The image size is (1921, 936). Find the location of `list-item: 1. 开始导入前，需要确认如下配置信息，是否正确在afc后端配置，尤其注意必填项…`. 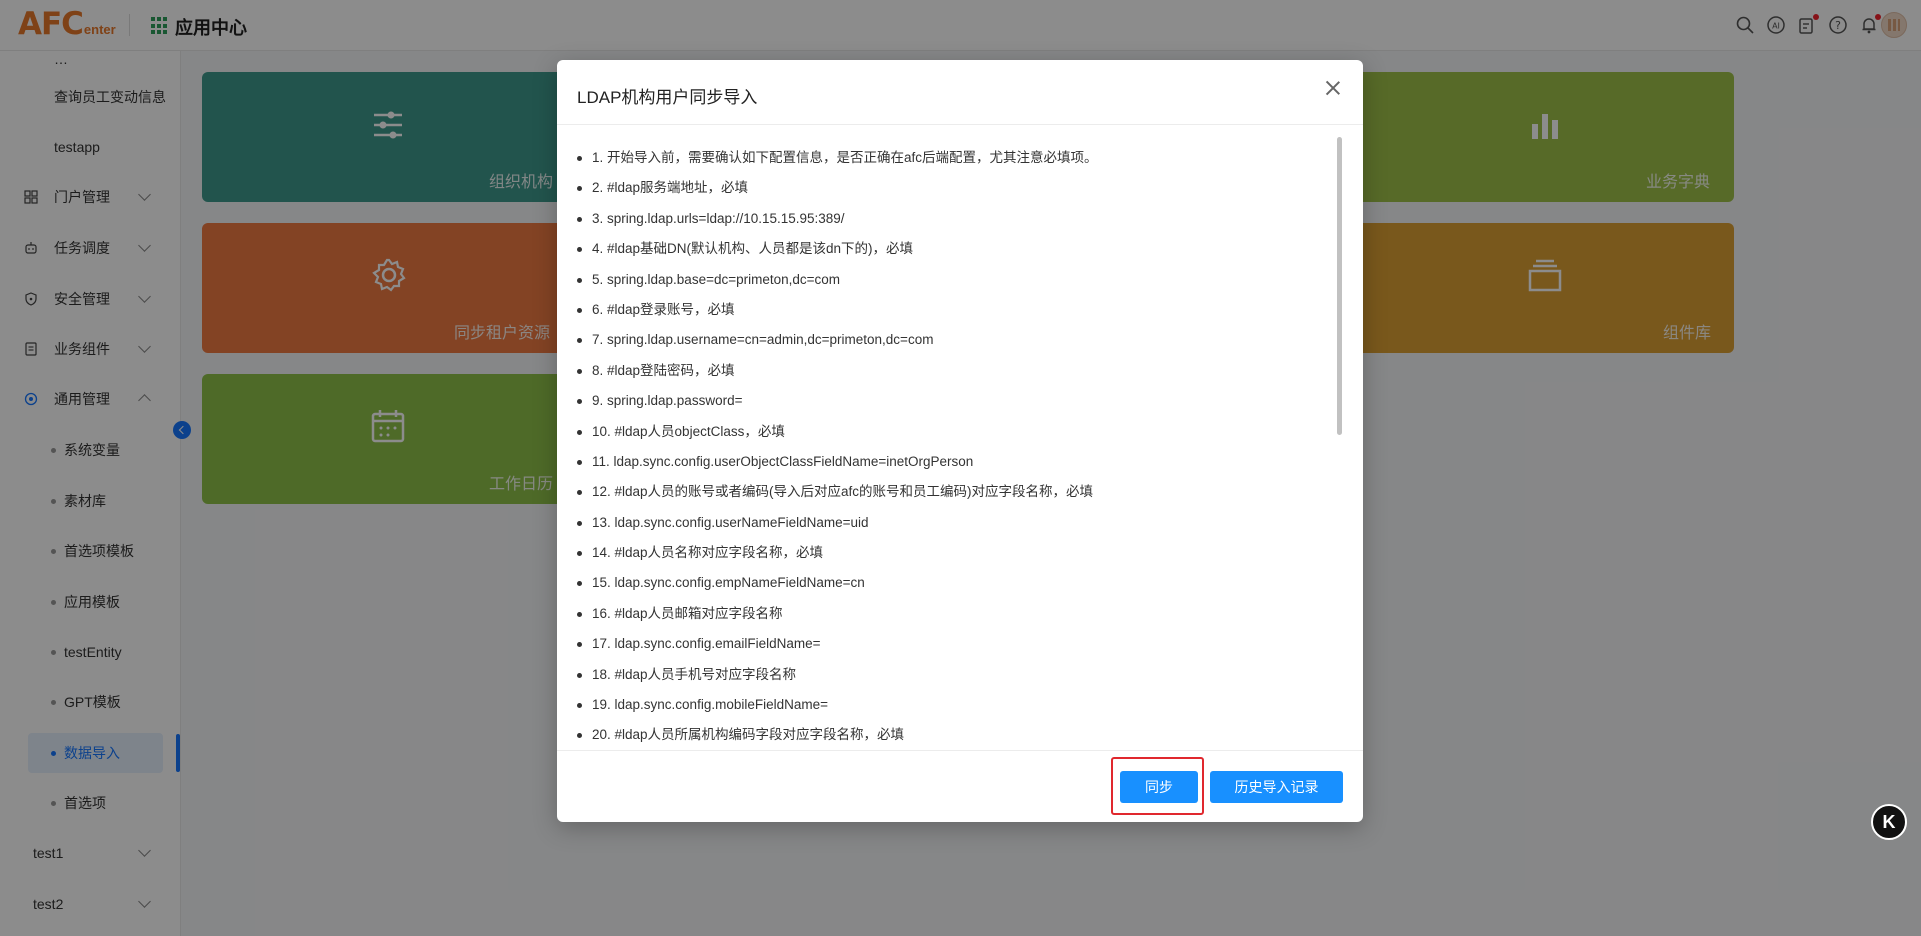

list-item: 1. 开始导入前，需要确认如下配置信息，是否正确在afc后端配置，尤其注意必填项… is located at coordinates (837, 158).